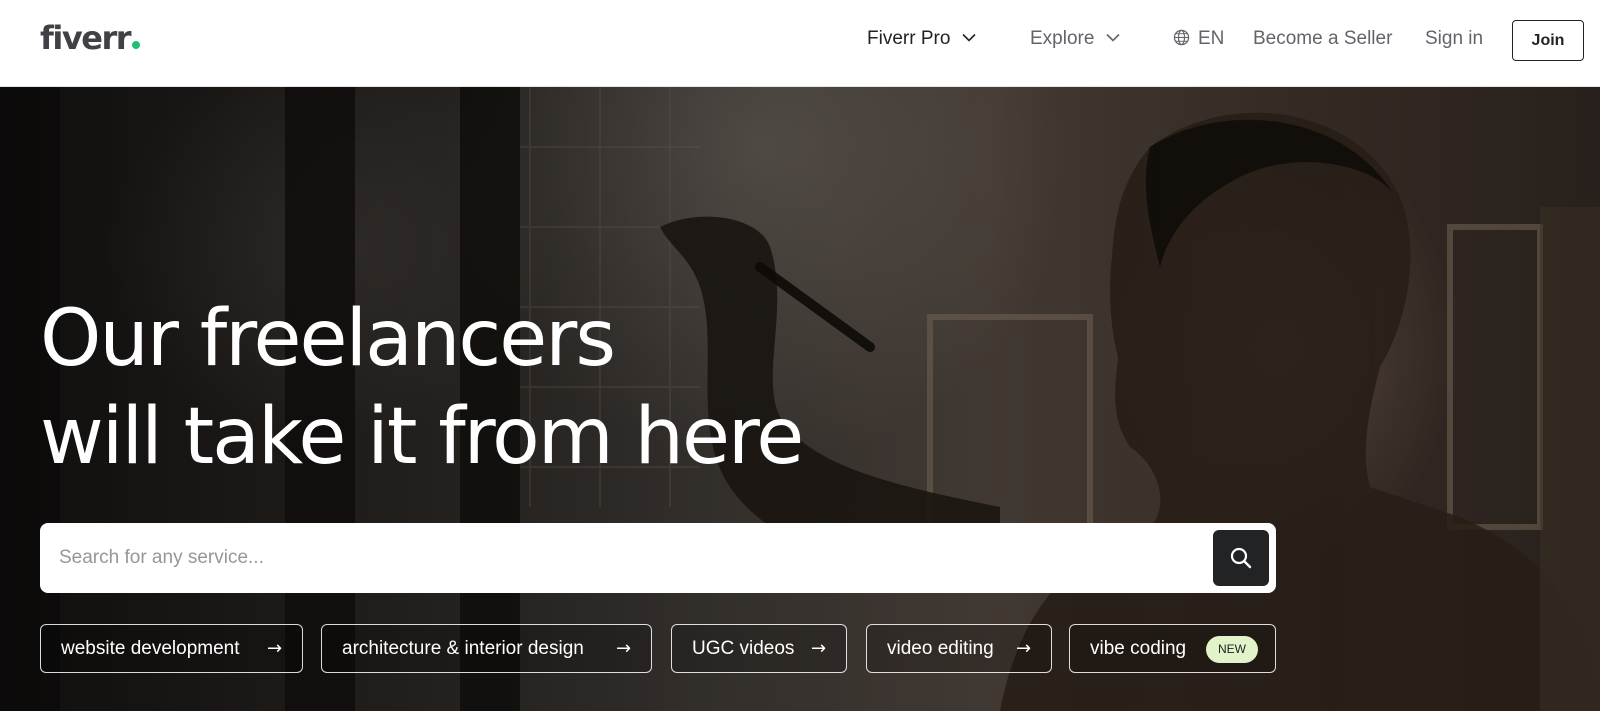 This screenshot has height=711, width=1600. I want to click on fiverr-logo: fiverr, so click(90, 38).